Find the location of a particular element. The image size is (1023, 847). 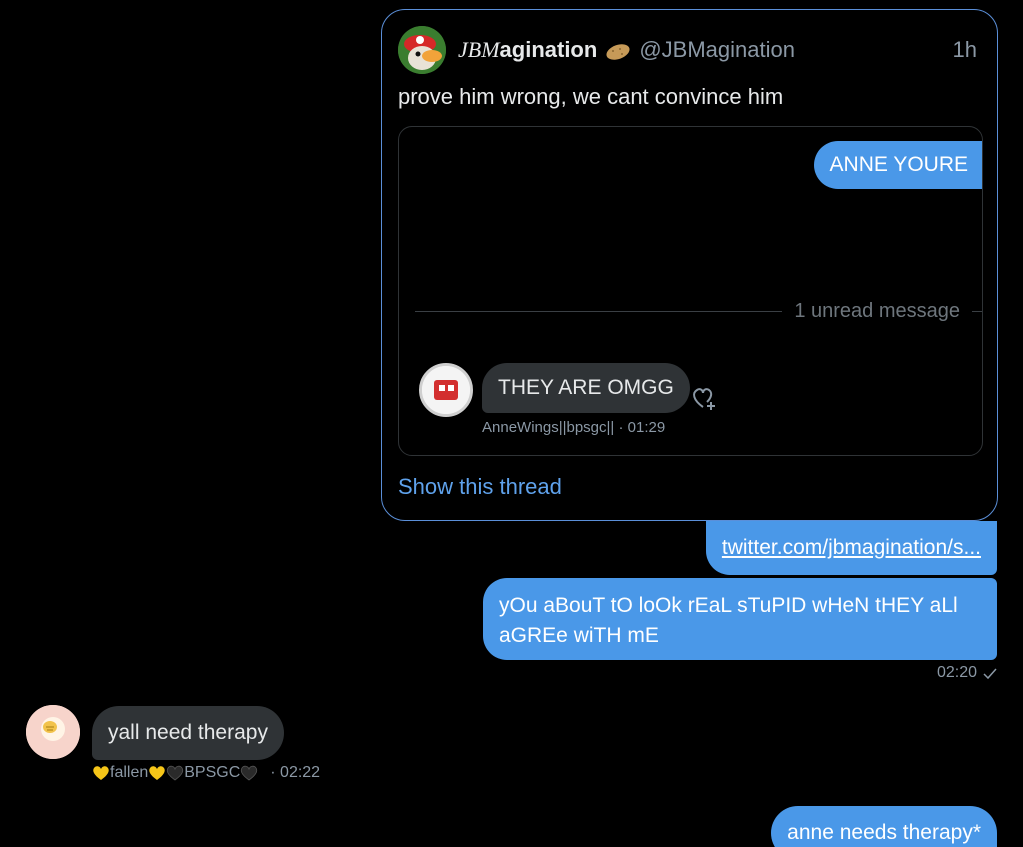

show-thread-link: Show this thread is located at coordinates (480, 487).